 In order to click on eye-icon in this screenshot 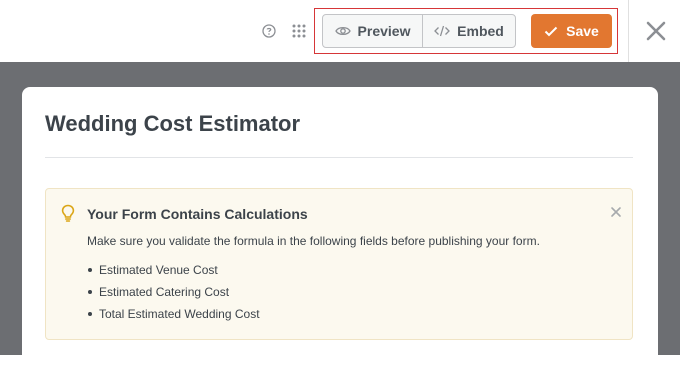, I will do `click(342, 31)`.